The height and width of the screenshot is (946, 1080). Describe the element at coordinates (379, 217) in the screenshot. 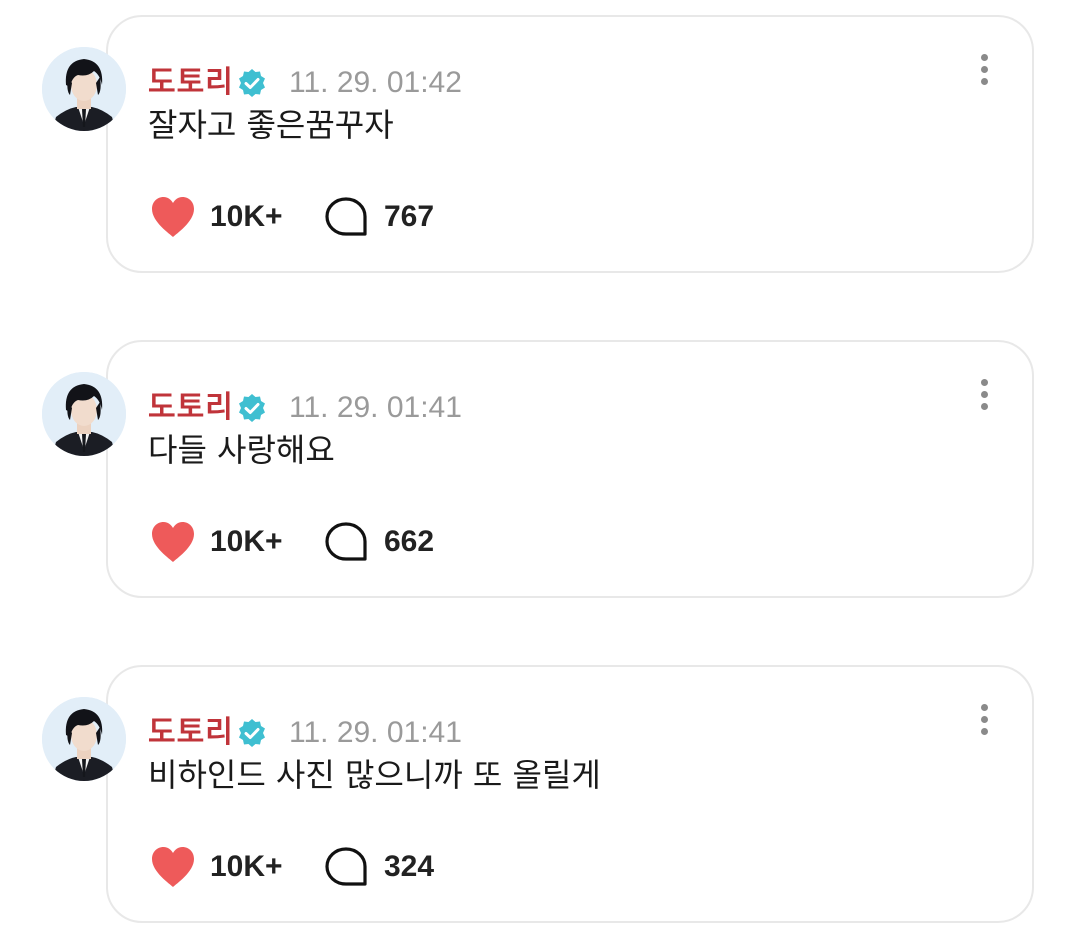

I see `comment-button: 767` at that location.